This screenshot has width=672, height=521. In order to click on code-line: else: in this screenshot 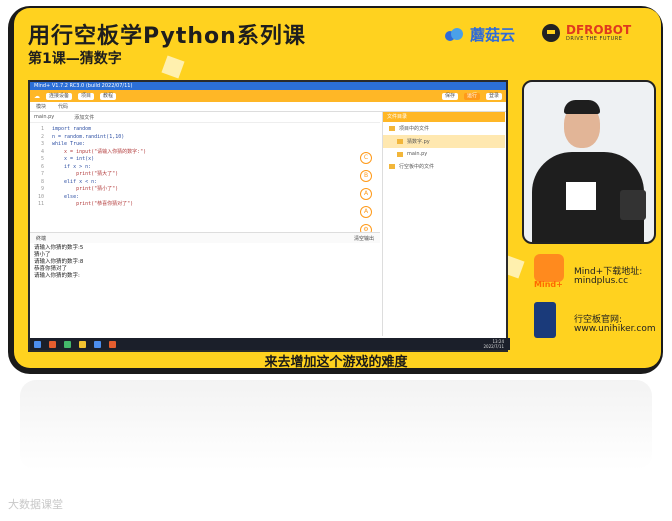, I will do `click(65, 198)`.